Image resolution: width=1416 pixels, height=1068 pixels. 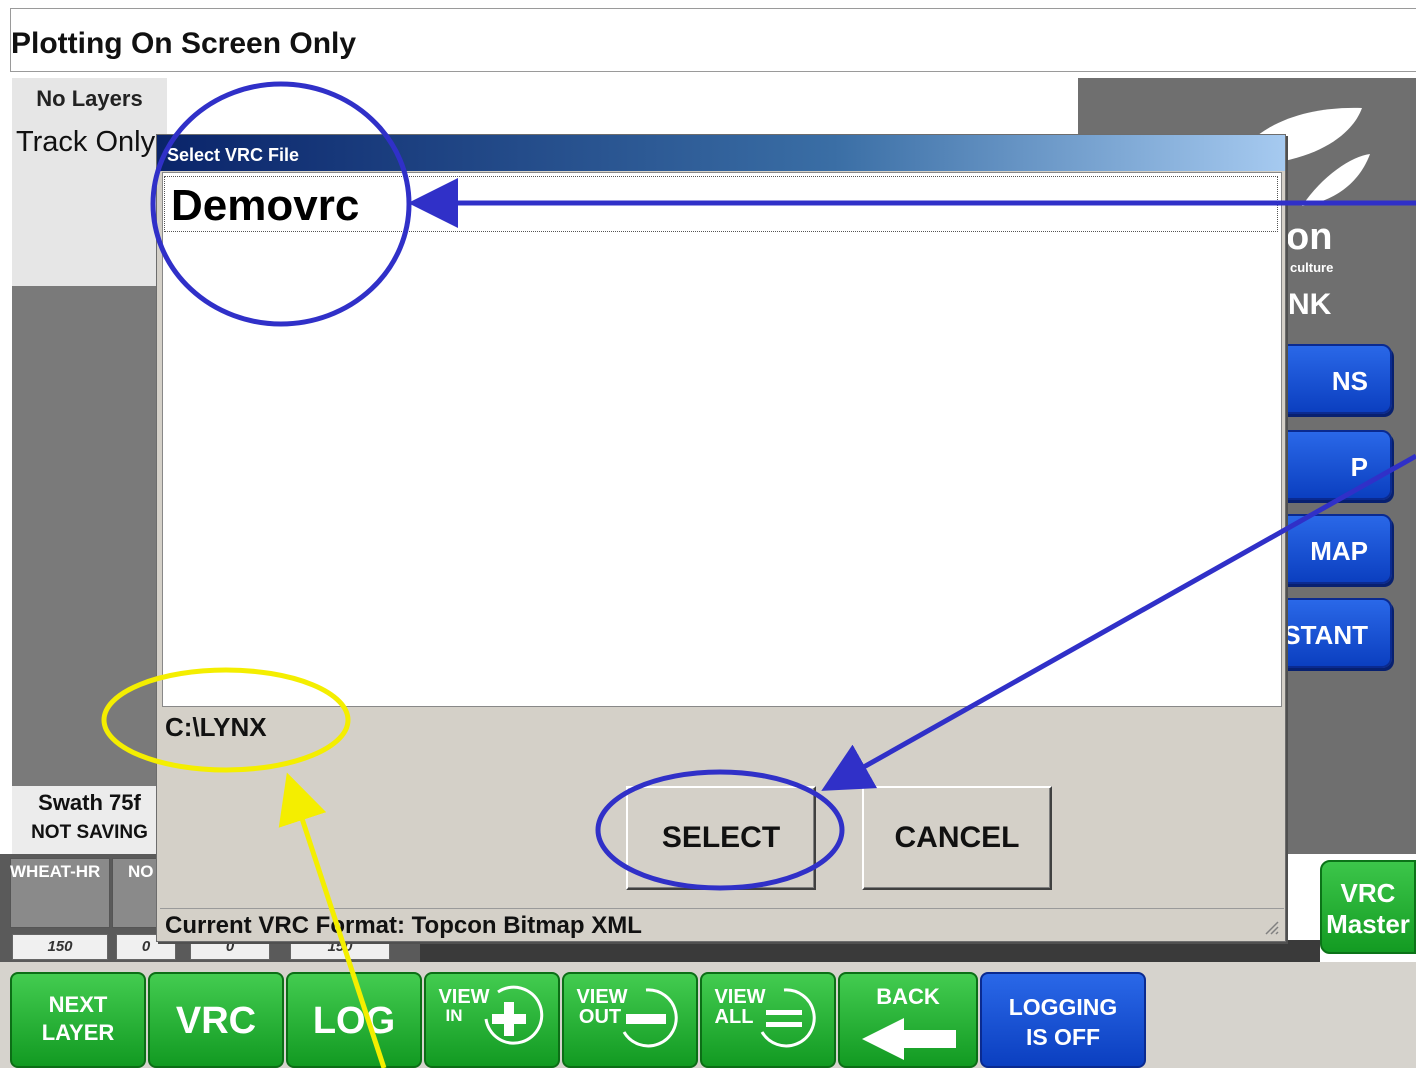 I want to click on brand-logo-text: on, so click(x=1309, y=237).